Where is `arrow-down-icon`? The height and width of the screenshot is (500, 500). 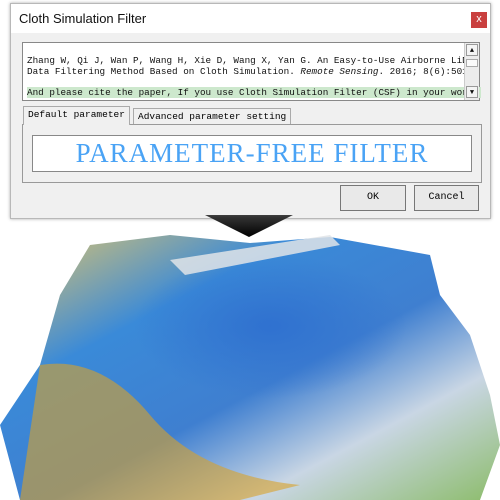 arrow-down-icon is located at coordinates (249, 226).